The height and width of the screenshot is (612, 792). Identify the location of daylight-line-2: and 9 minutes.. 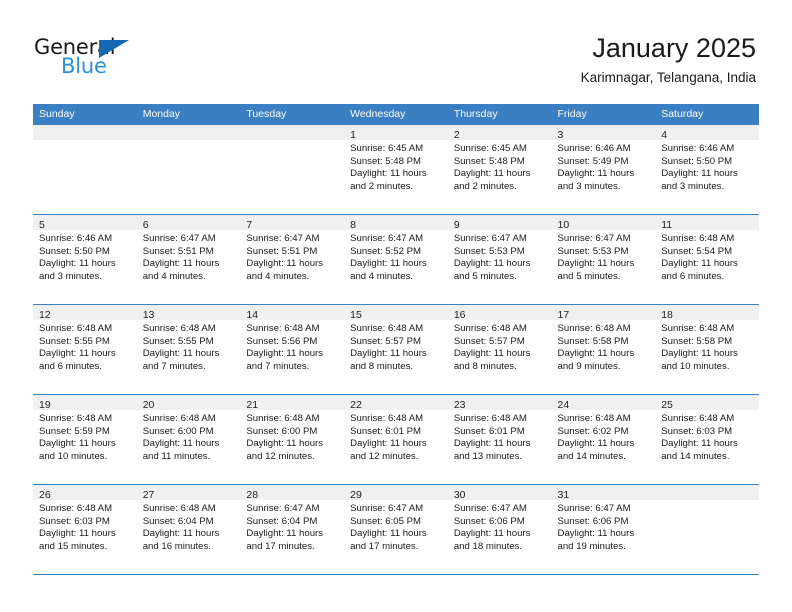
(589, 366).